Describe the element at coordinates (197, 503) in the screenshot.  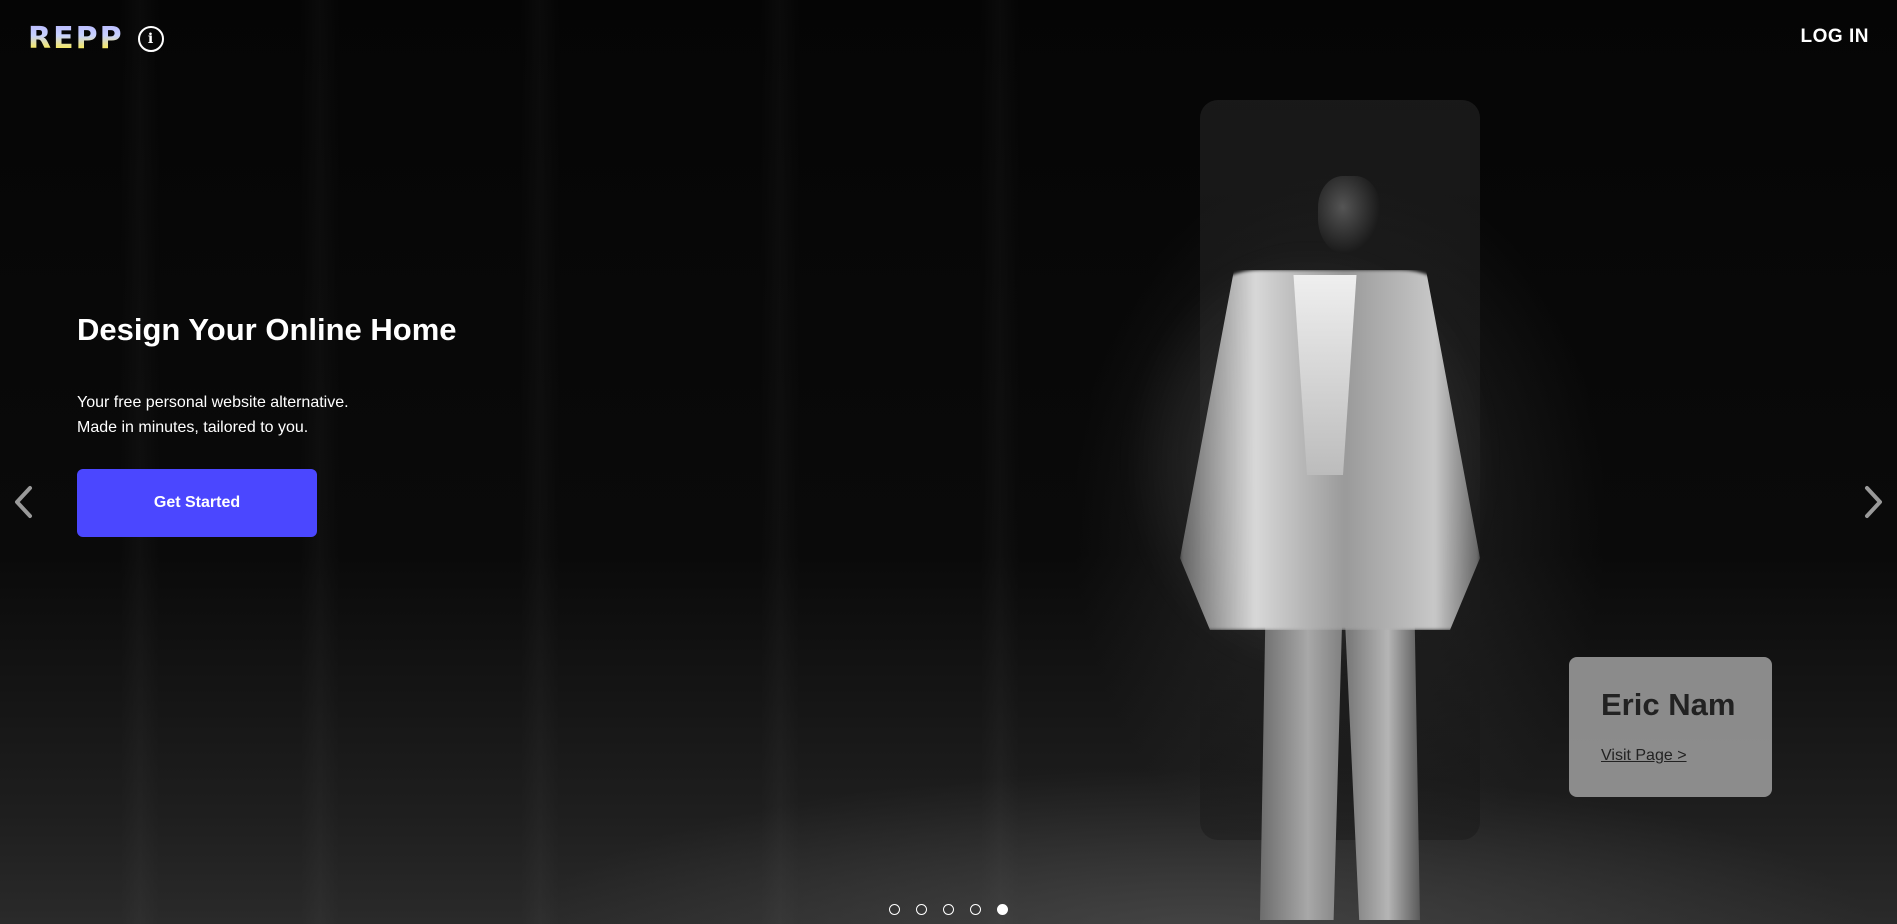
I see `get-started-button: Get Started` at that location.